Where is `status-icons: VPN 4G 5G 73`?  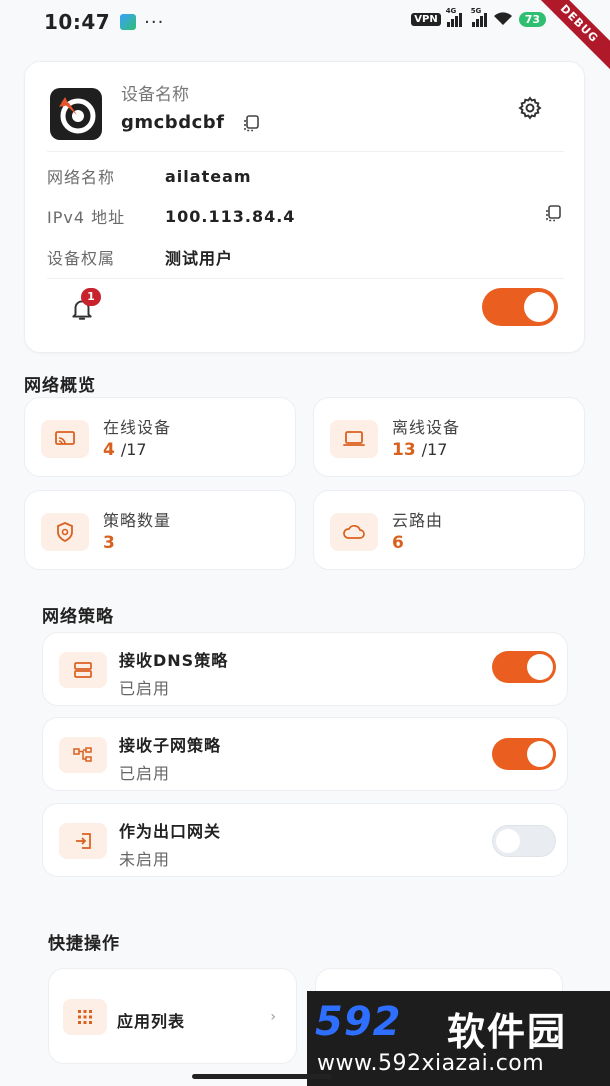 status-icons: VPN 4G 5G 73 is located at coordinates (478, 17).